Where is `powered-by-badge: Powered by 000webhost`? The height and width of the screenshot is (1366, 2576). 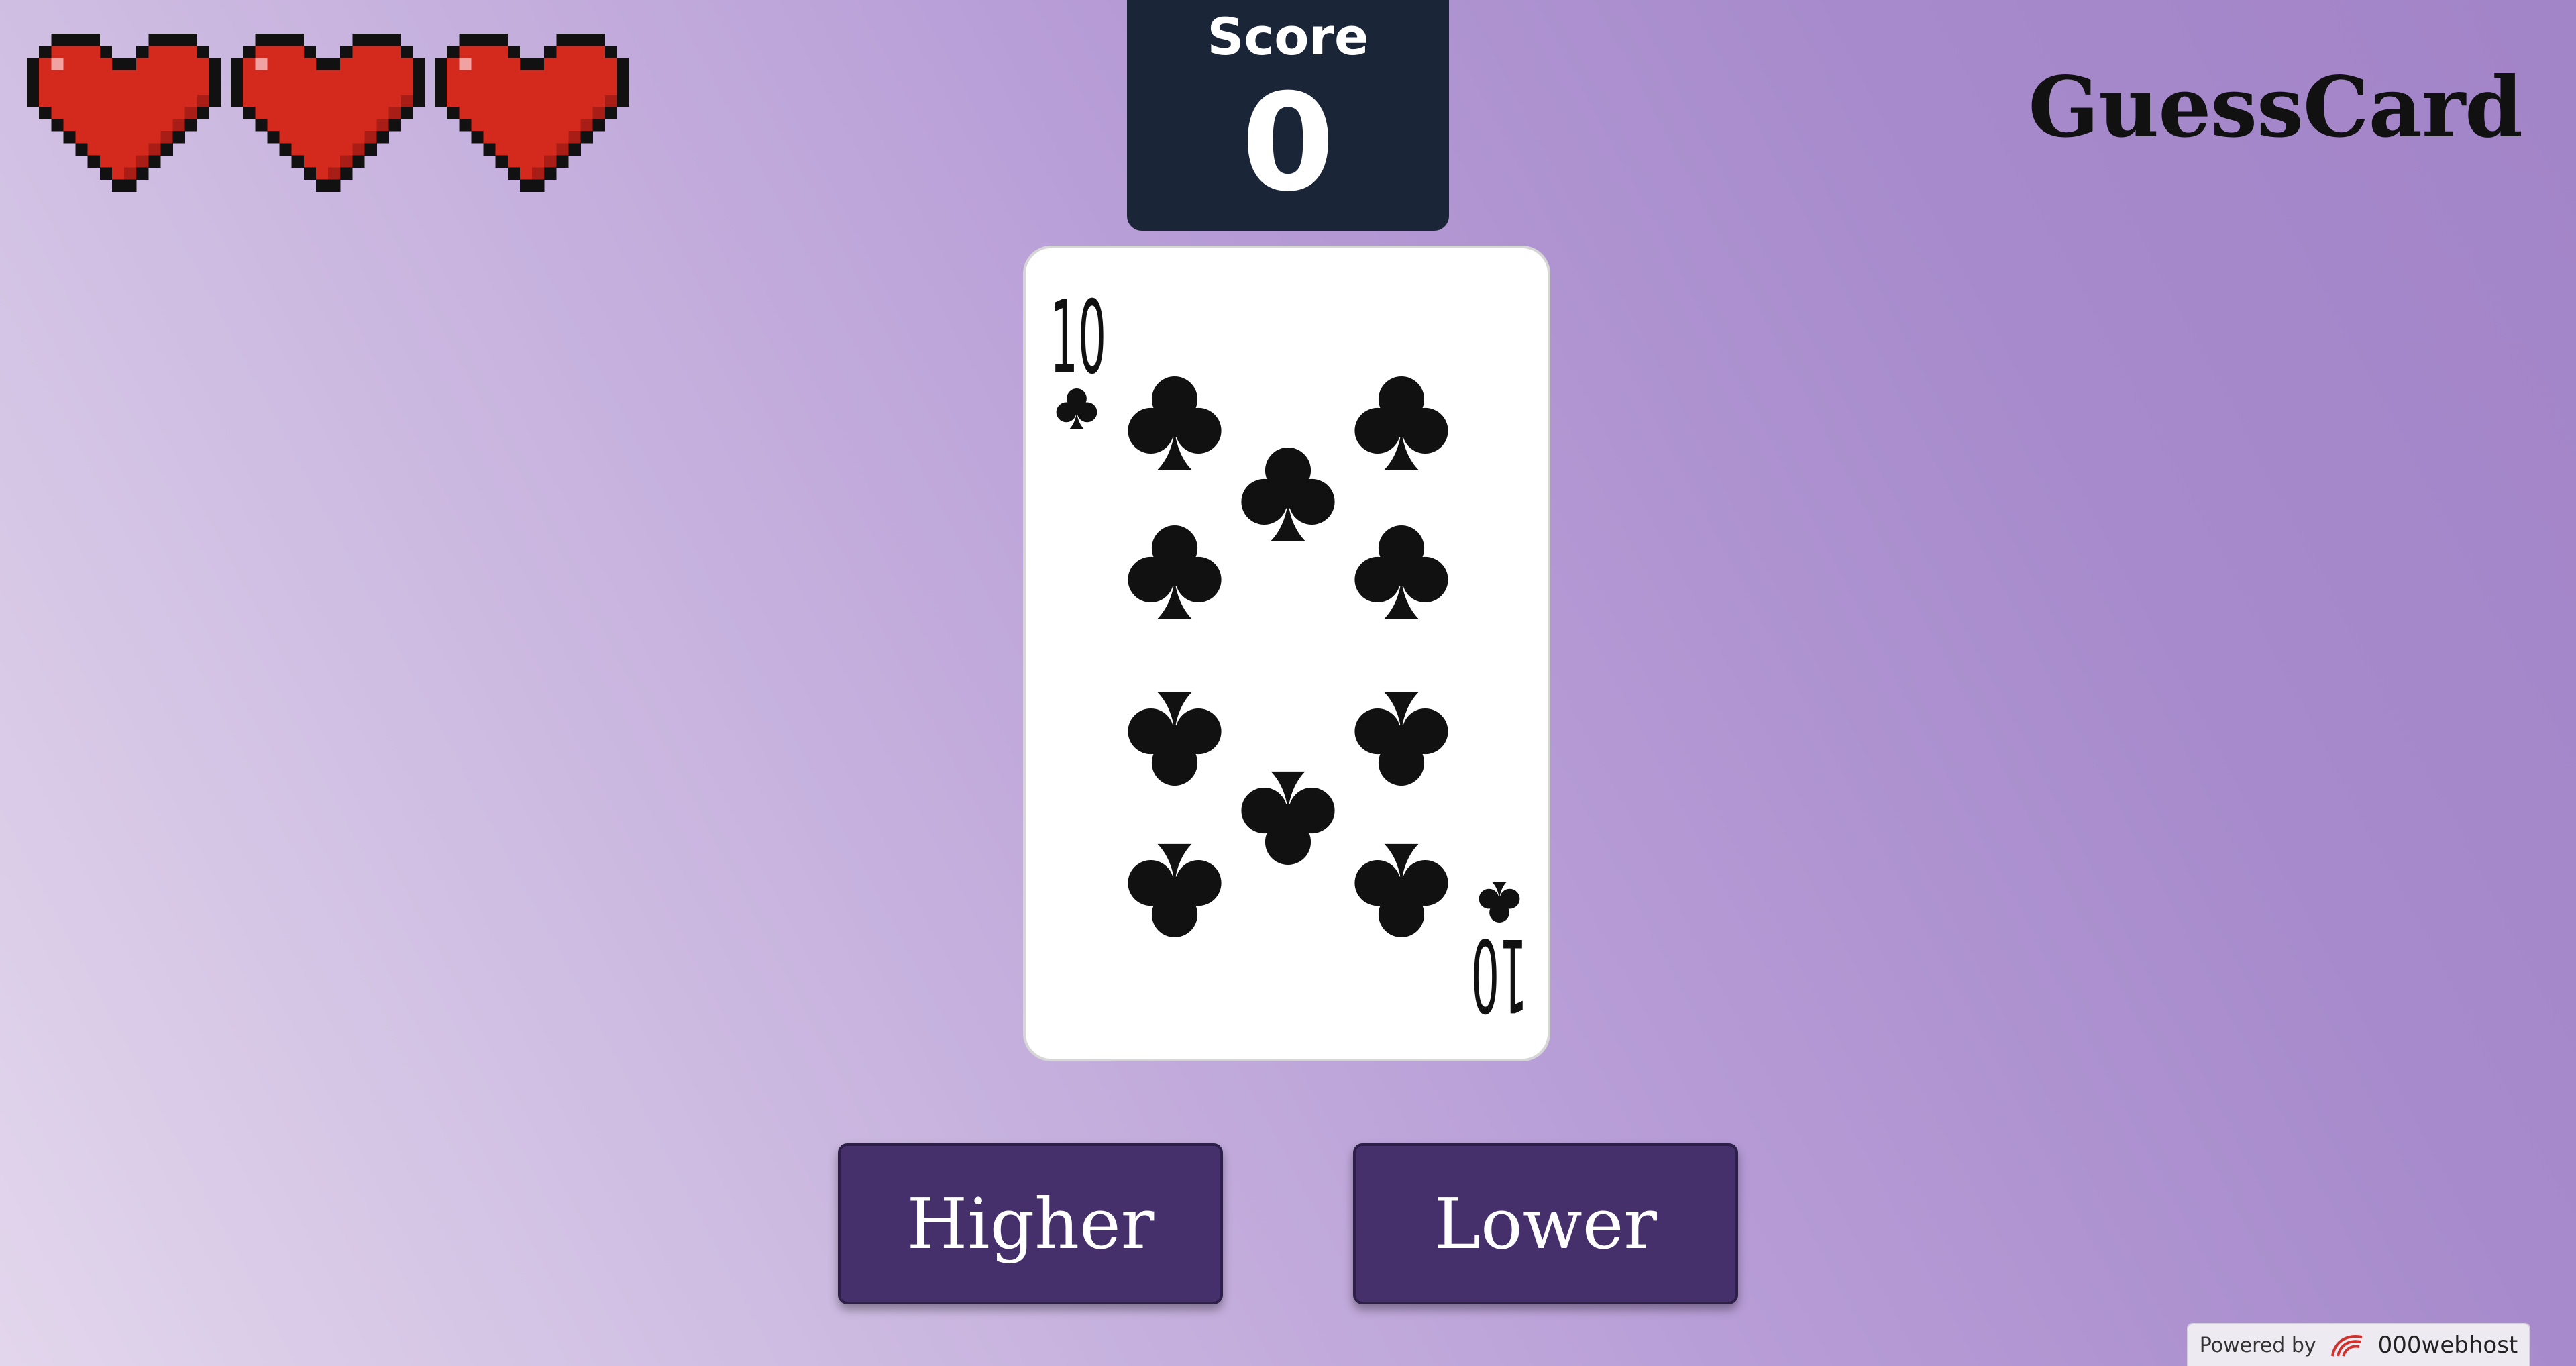 powered-by-badge: Powered by 000webhost is located at coordinates (2358, 1345).